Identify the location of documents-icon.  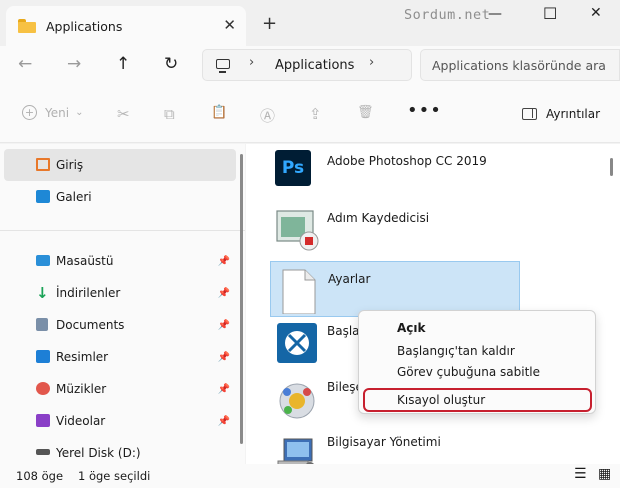
(42, 324).